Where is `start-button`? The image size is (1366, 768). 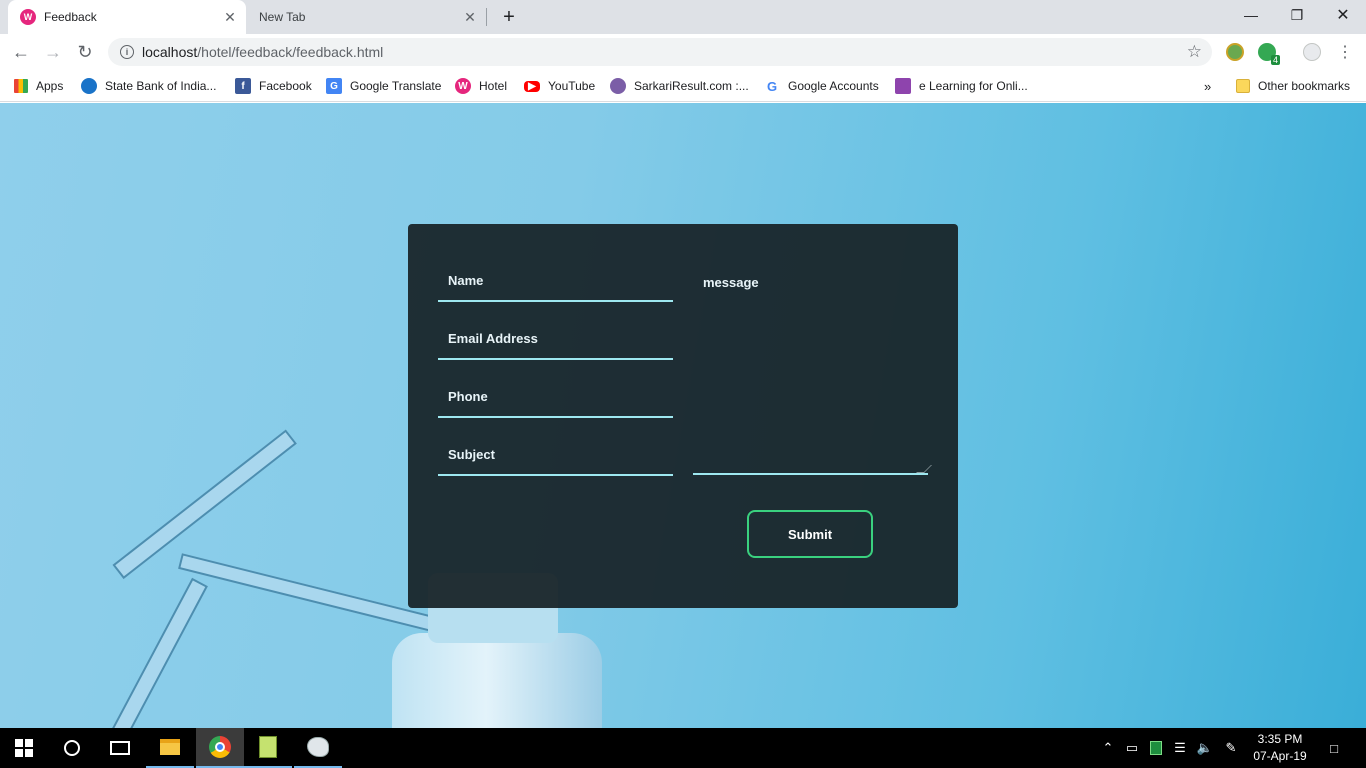 start-button is located at coordinates (24, 748).